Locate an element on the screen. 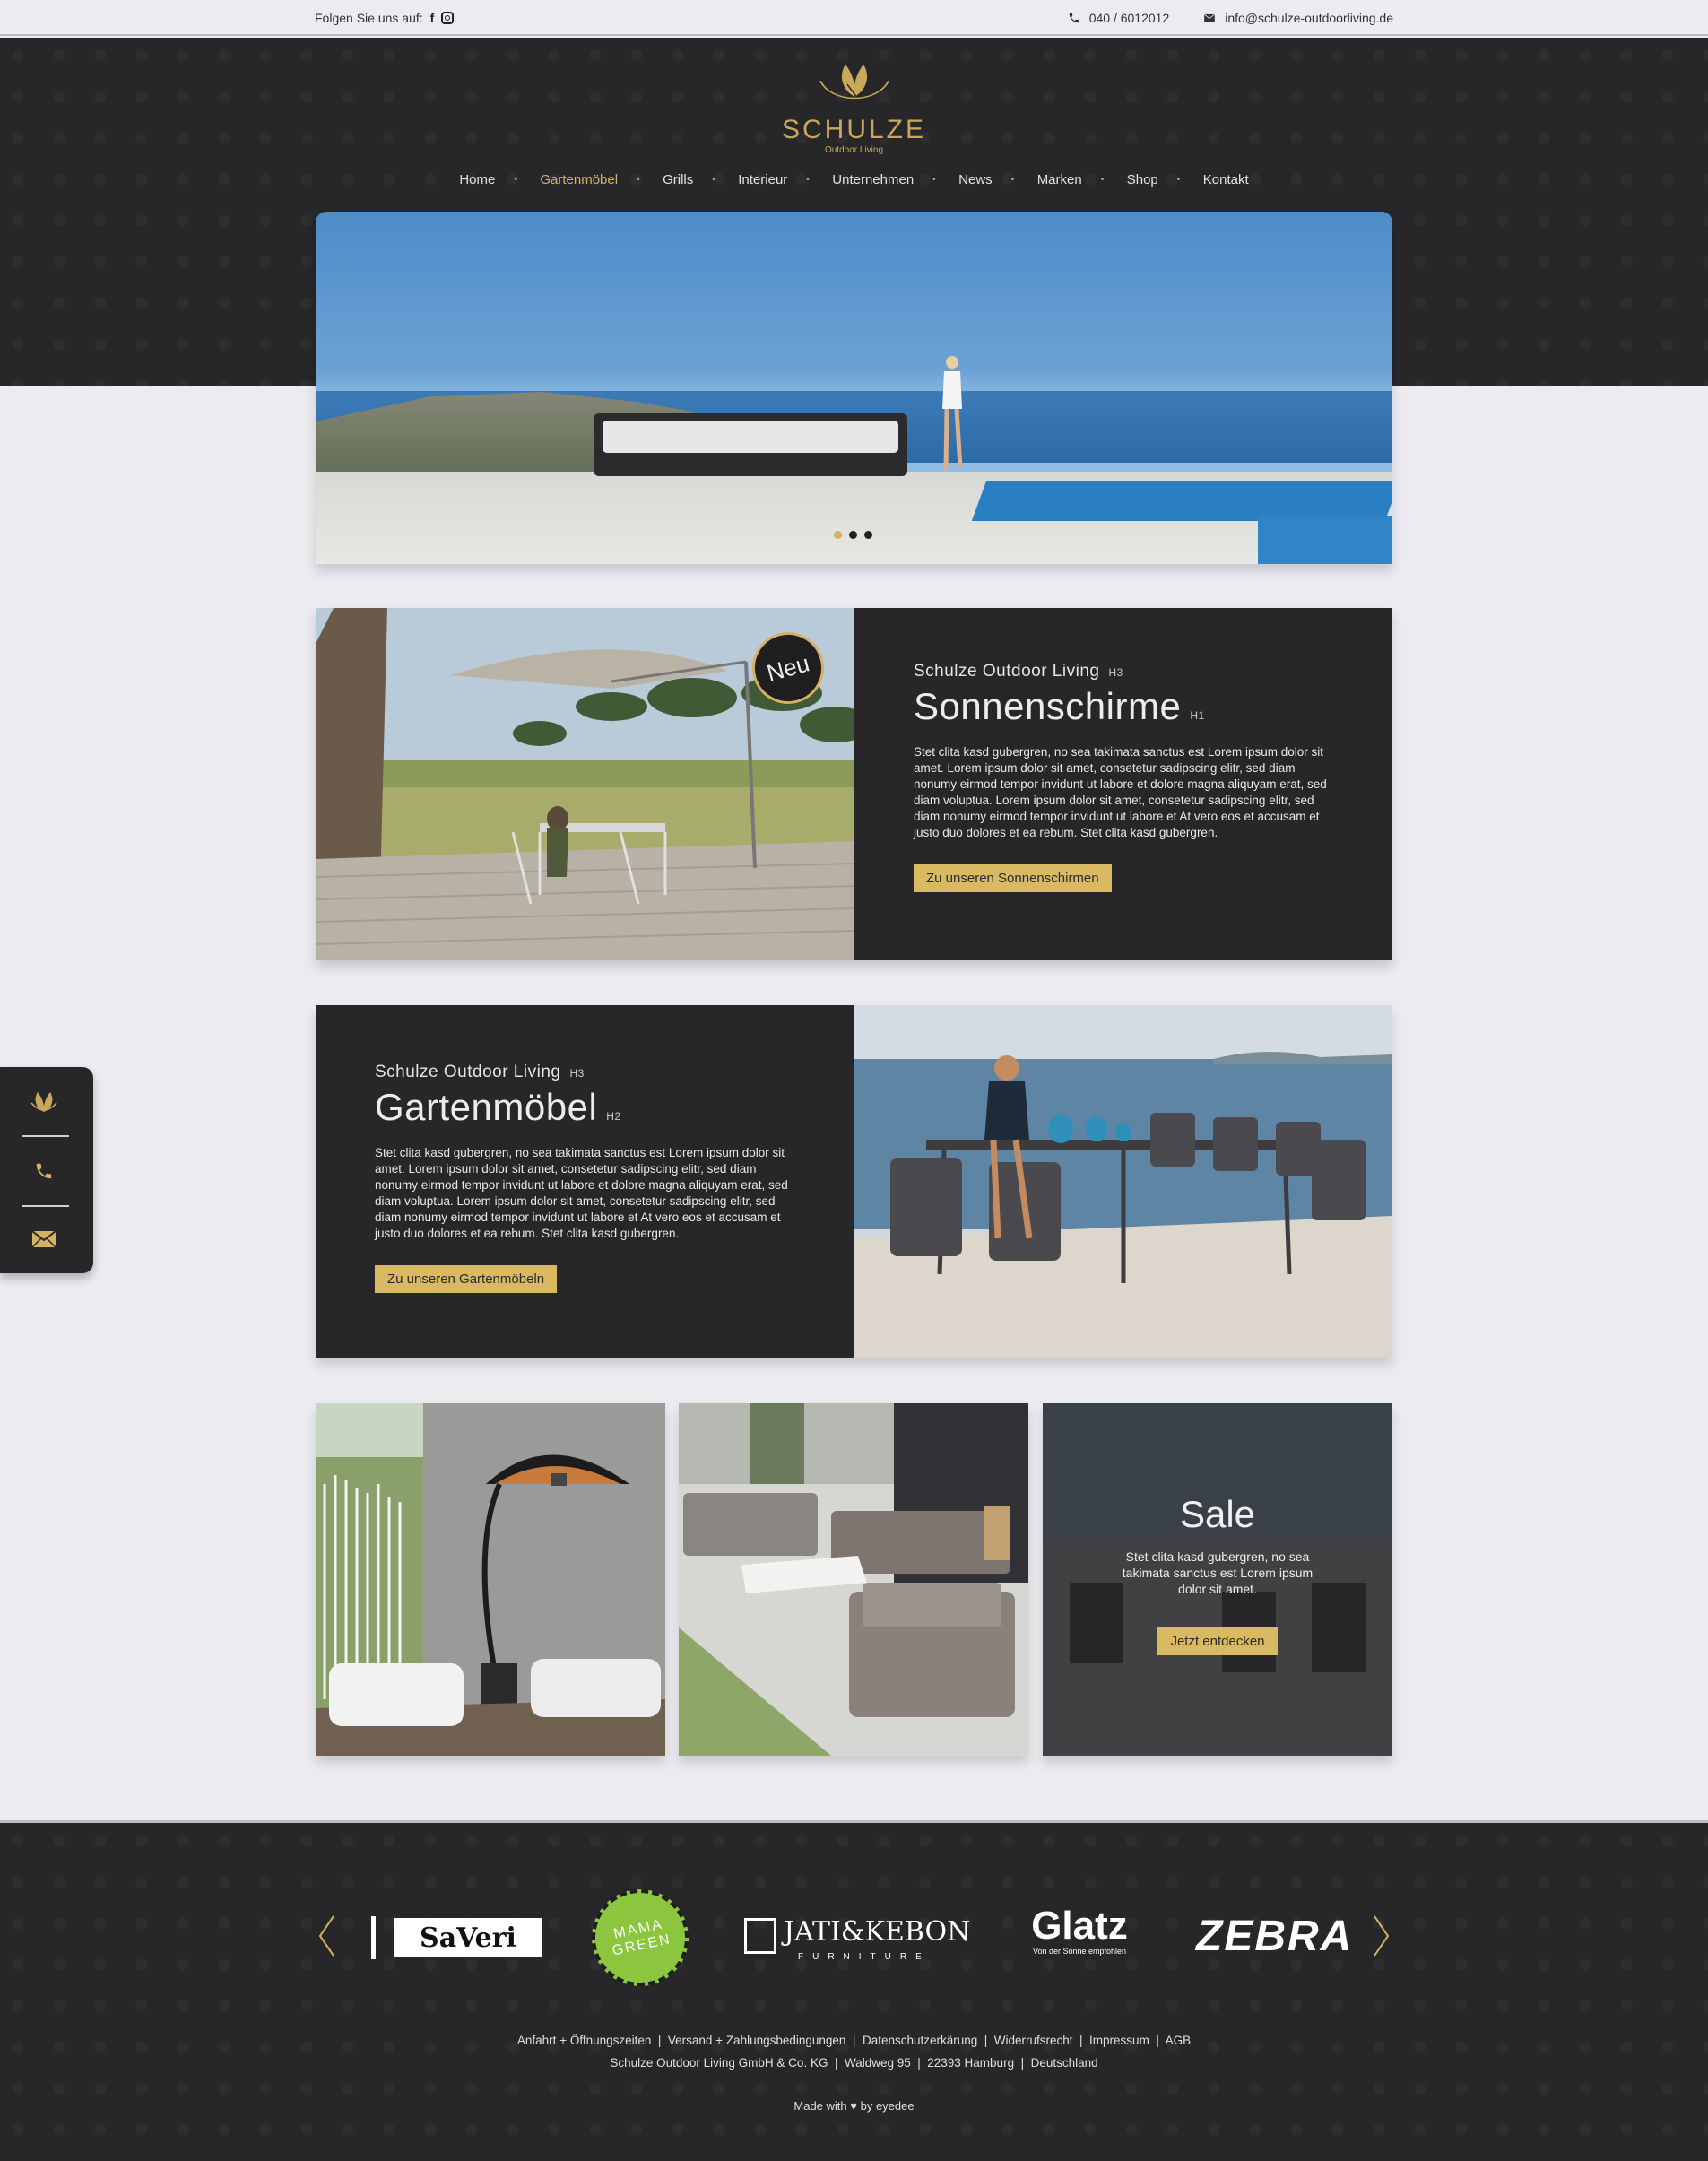 This screenshot has width=1708, height=2161. brand-logo-jati-kebon: JATI&KEBON FURNITURE is located at coordinates (857, 1940).